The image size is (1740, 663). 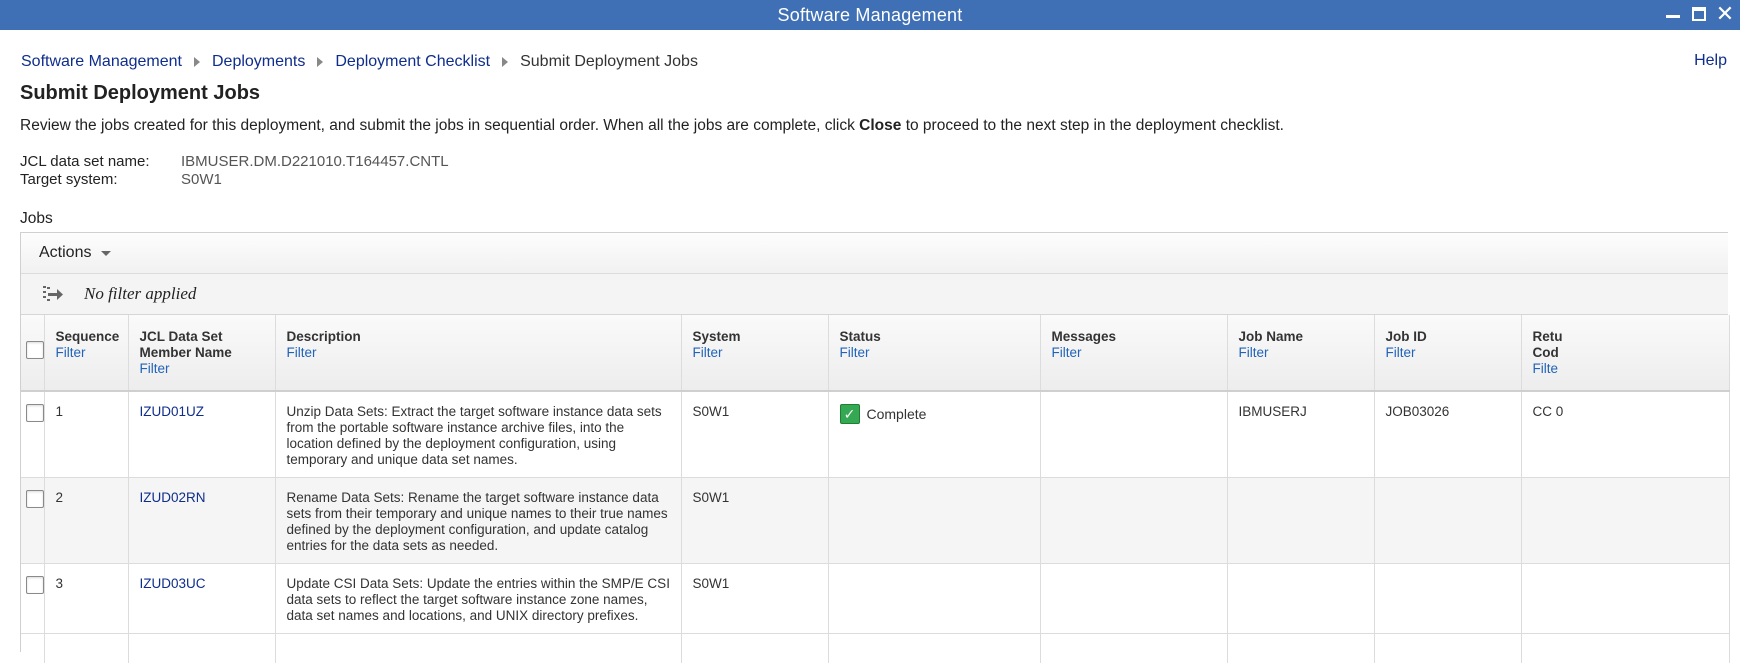 What do you see at coordinates (875, 648) in the screenshot?
I see `table-row-partial` at bounding box center [875, 648].